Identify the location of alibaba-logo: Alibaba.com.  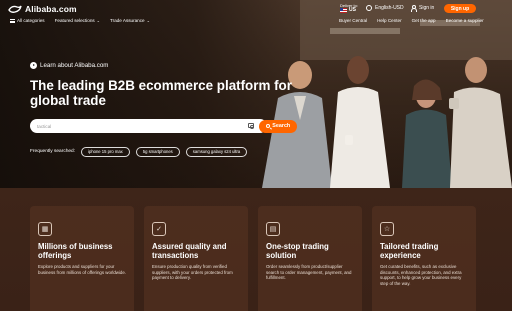
(42, 9).